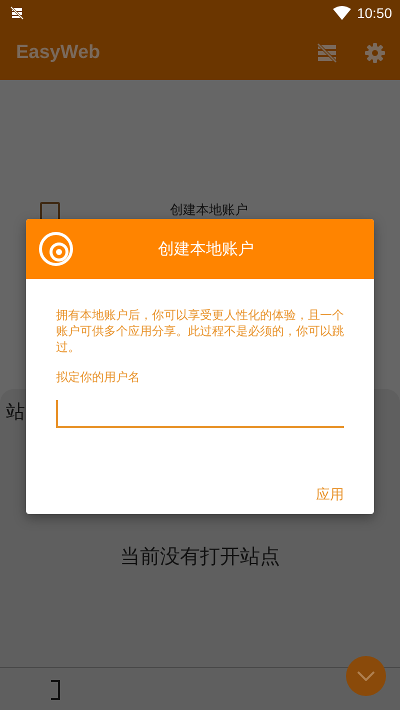 This screenshot has height=710, width=400. I want to click on dialog-title: 创建本地账户, so click(206, 249).